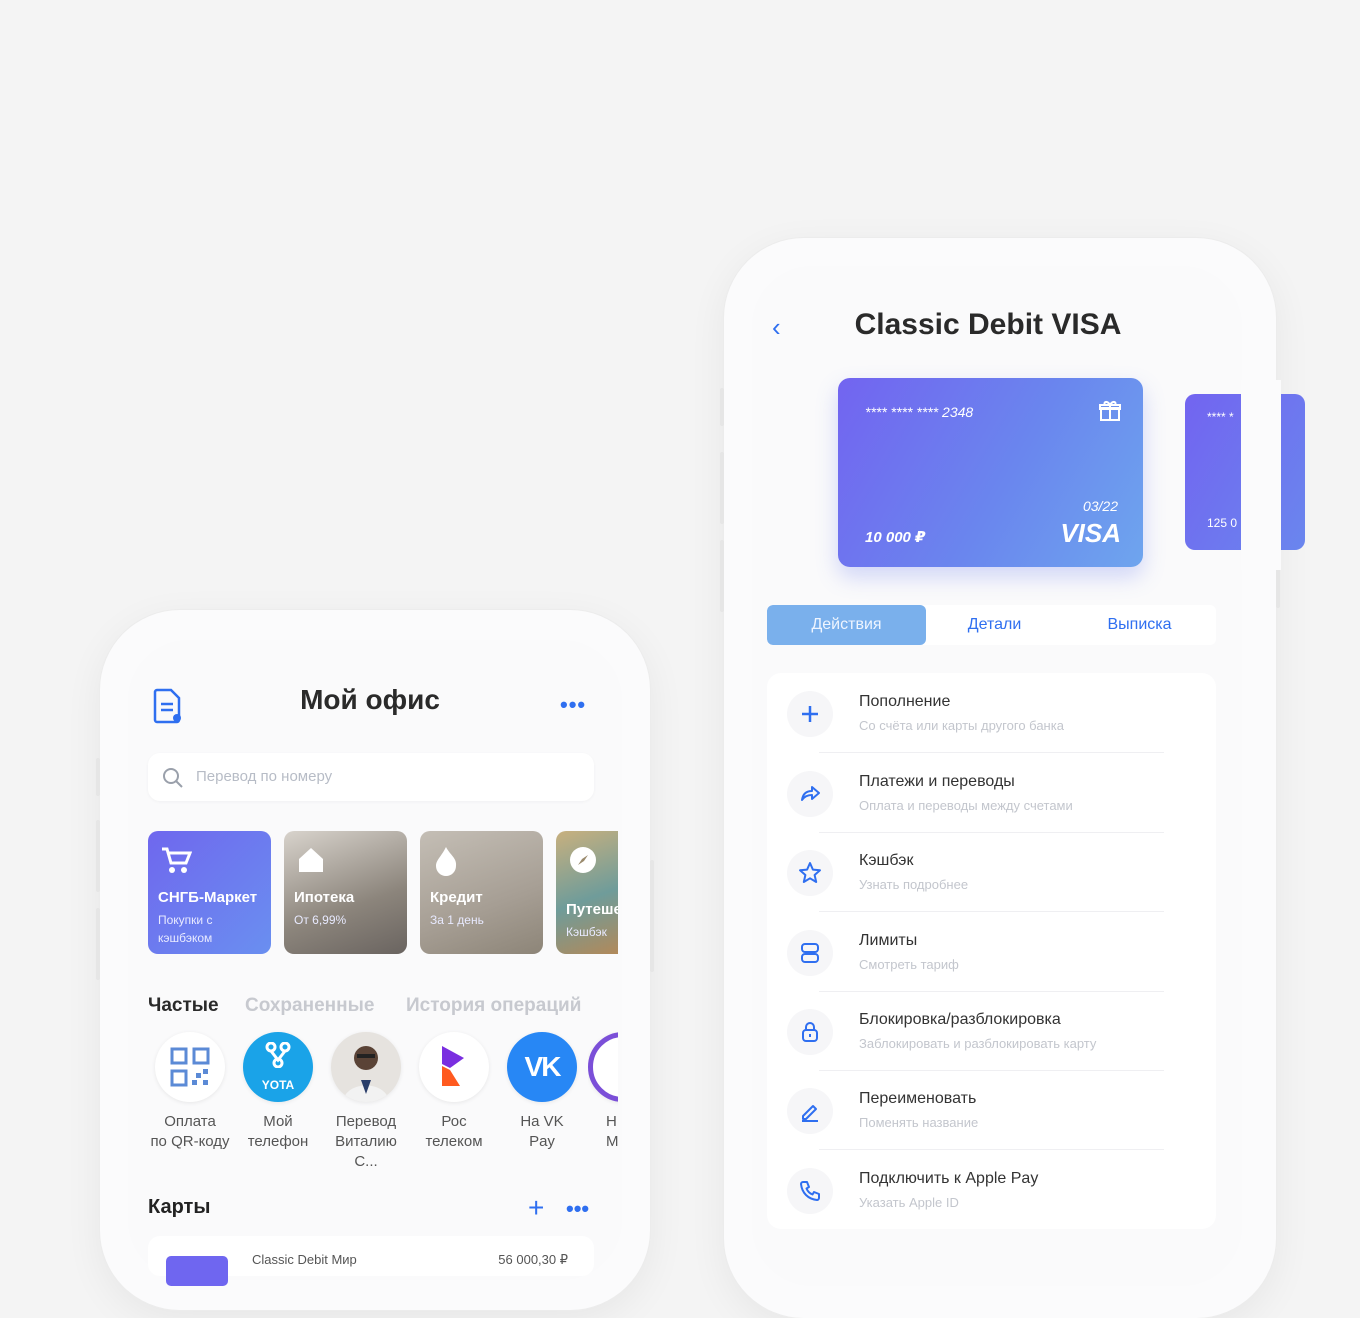 The image size is (1360, 1318). I want to click on promo-mortgage: Ипотека От 6,99%, so click(345, 892).